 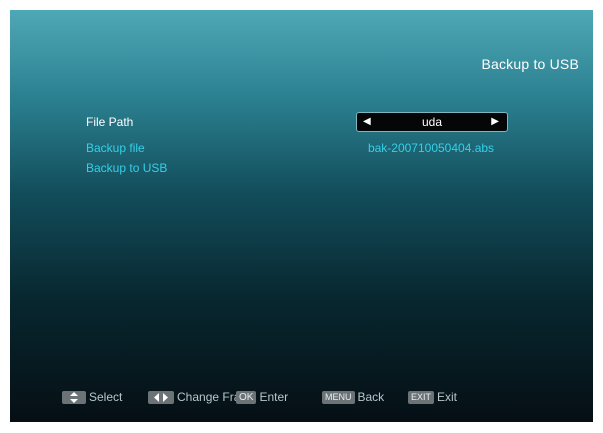 I want to click on backup-file-value: bak-200710050404.abs, so click(x=431, y=148).